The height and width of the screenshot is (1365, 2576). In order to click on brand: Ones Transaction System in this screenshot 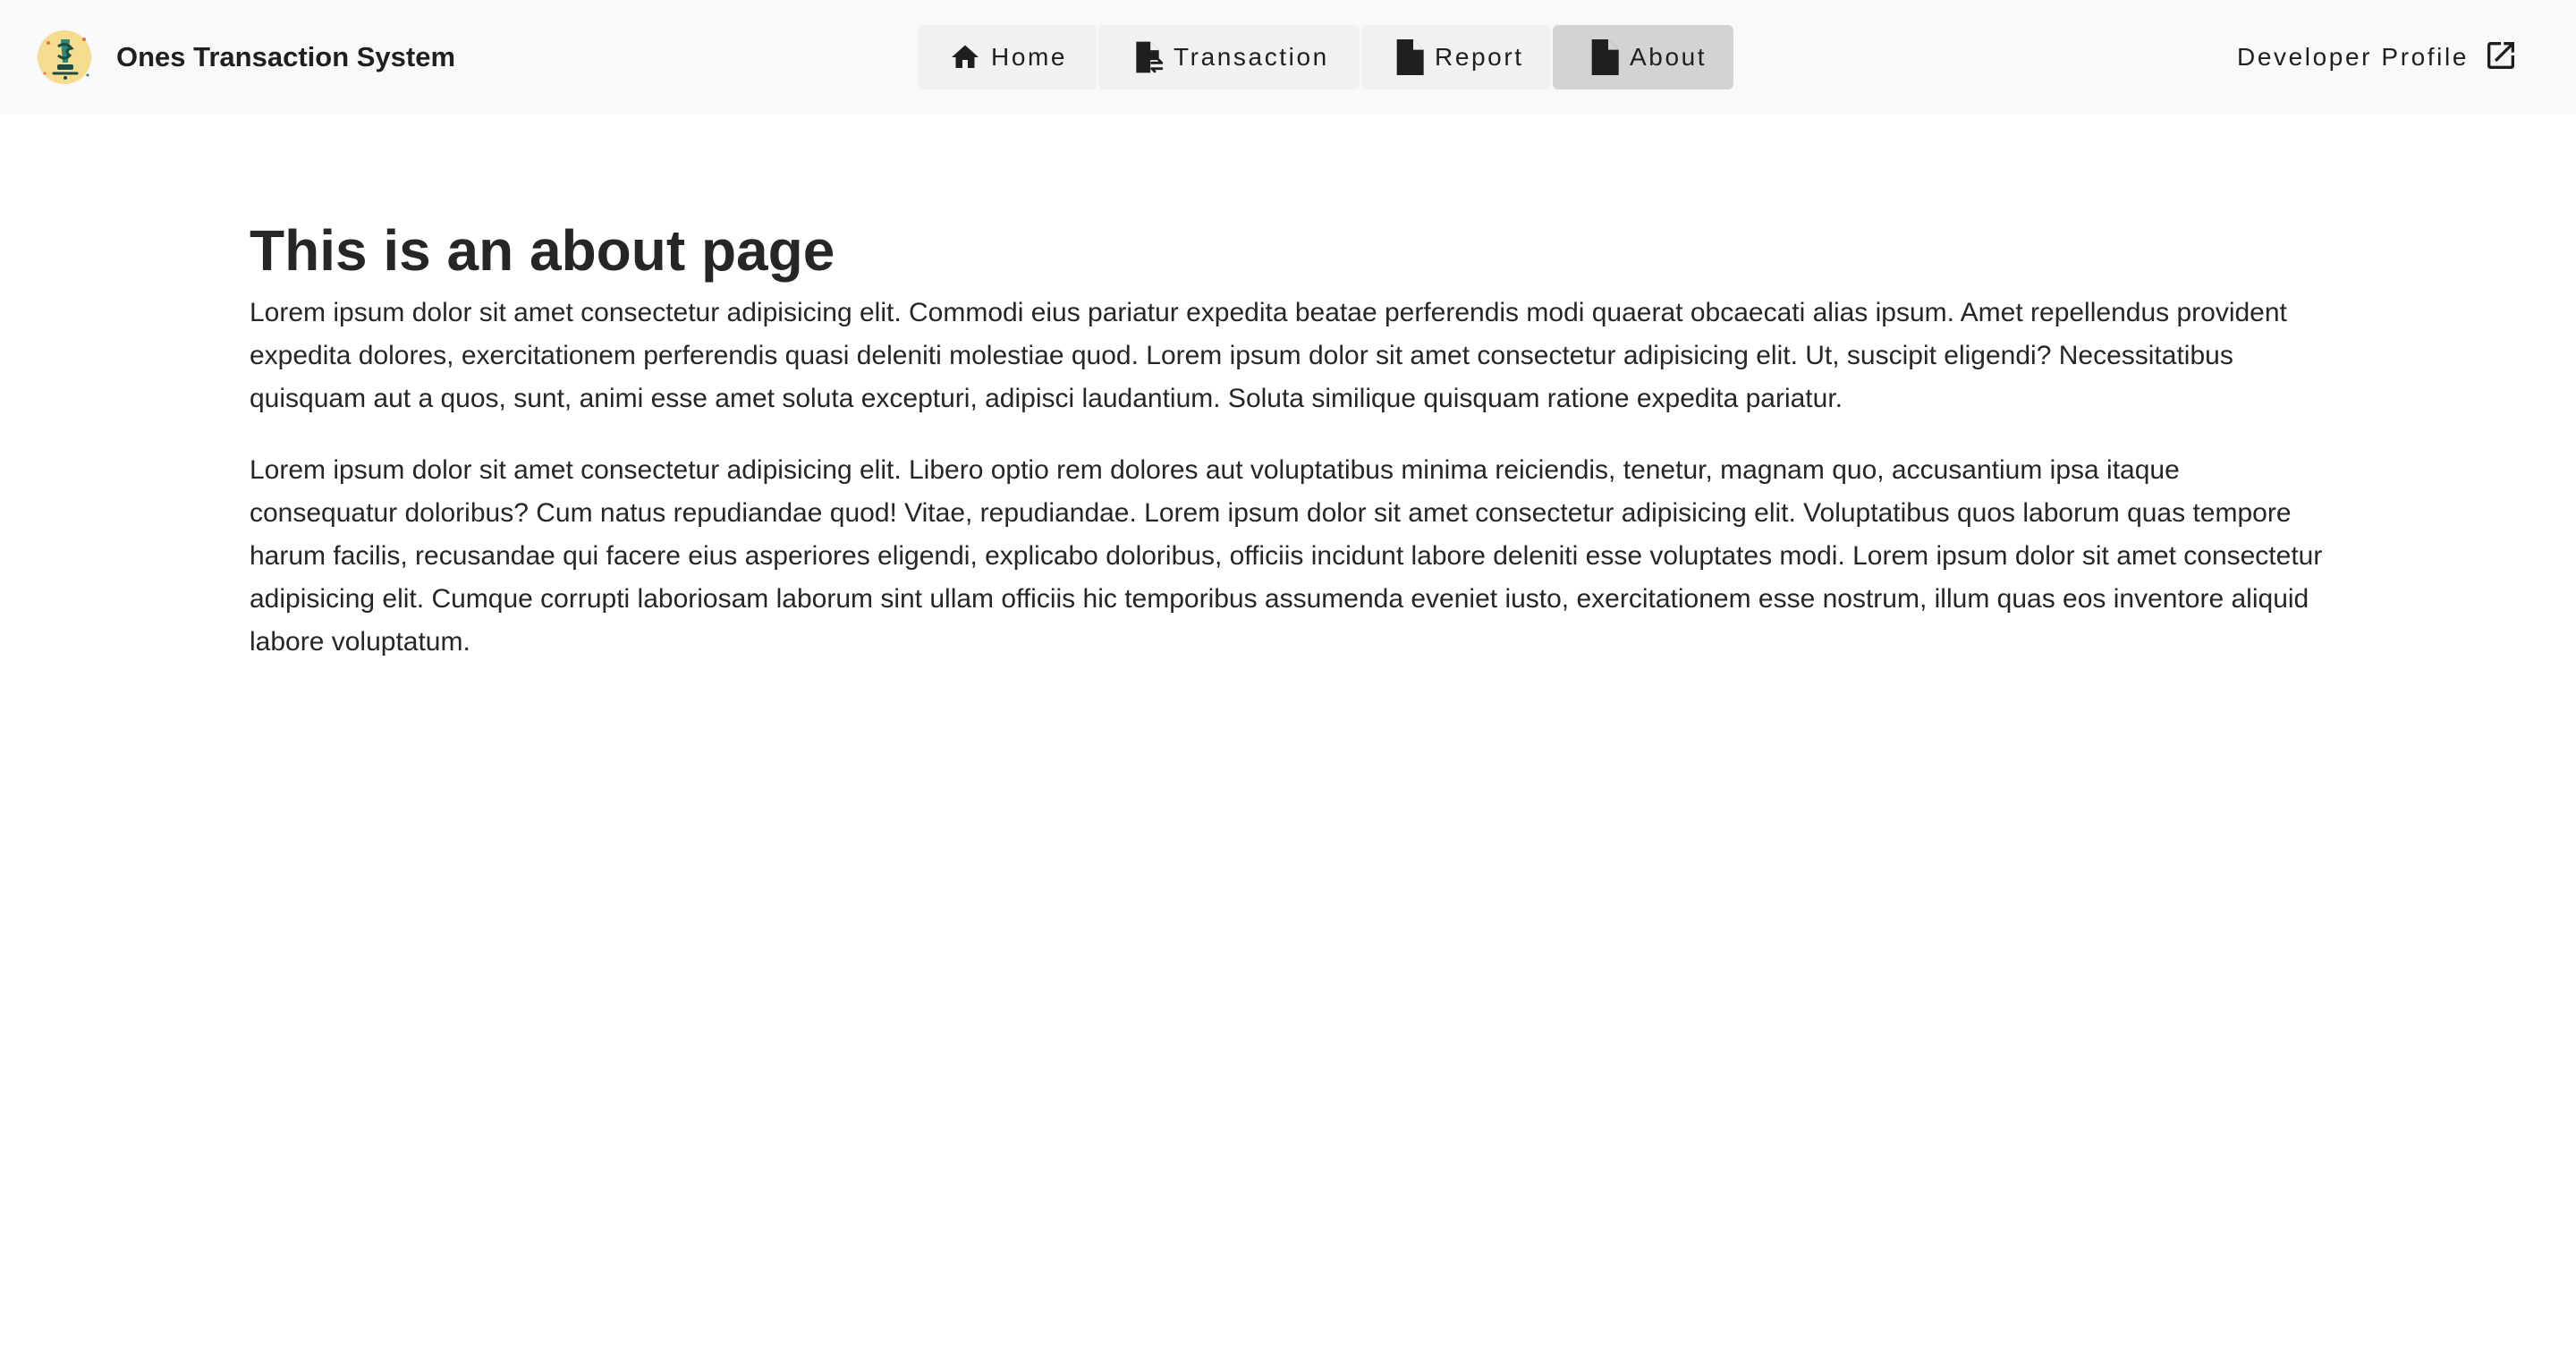, I will do `click(244, 57)`.